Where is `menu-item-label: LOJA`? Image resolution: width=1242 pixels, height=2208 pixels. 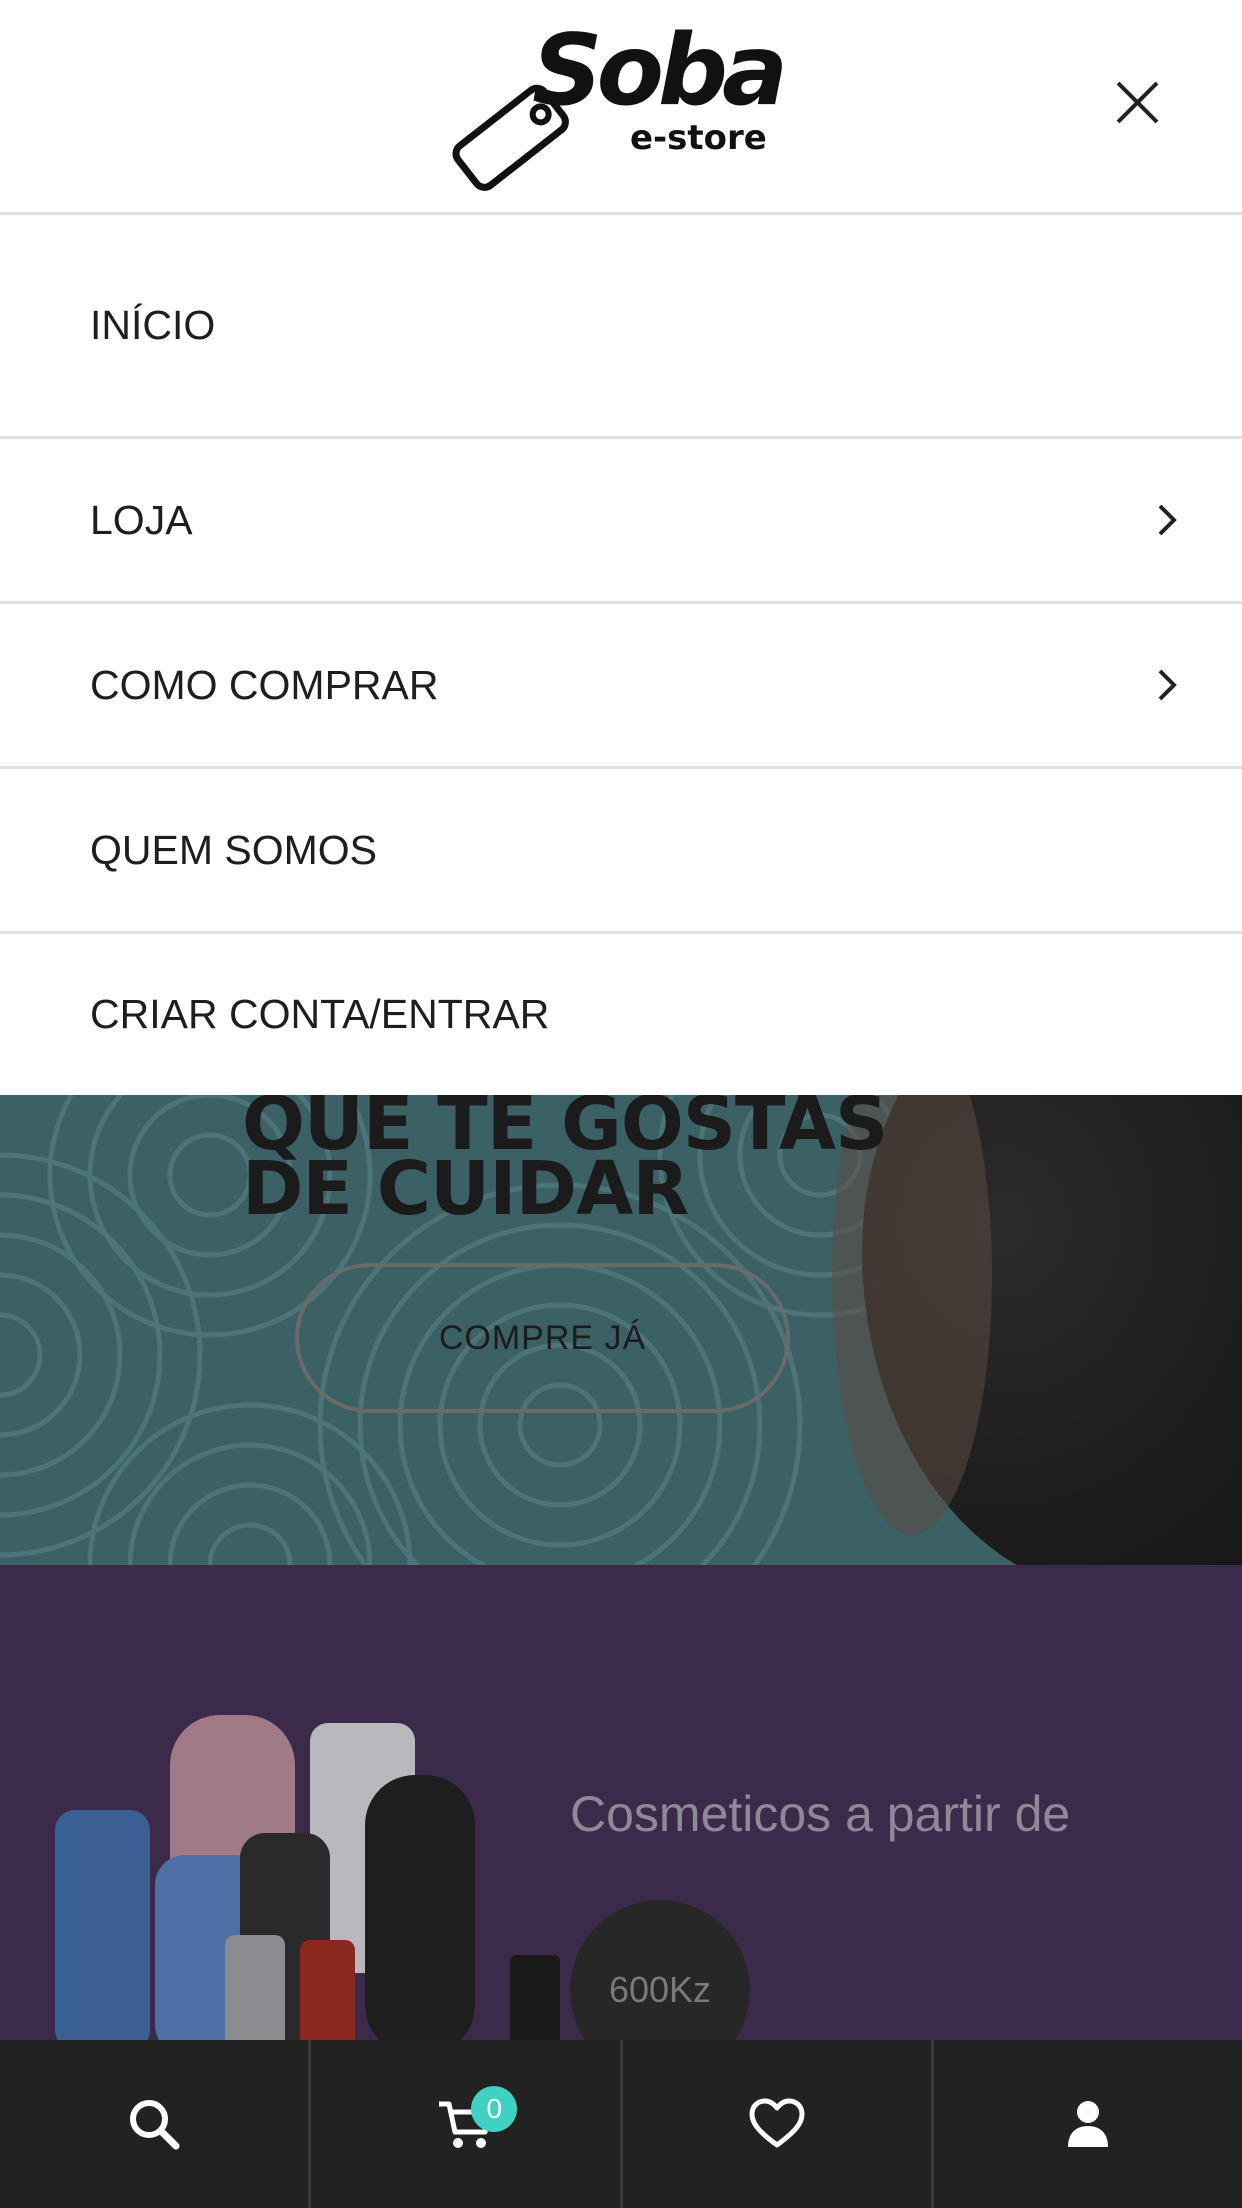
menu-item-label: LOJA is located at coordinates (141, 519).